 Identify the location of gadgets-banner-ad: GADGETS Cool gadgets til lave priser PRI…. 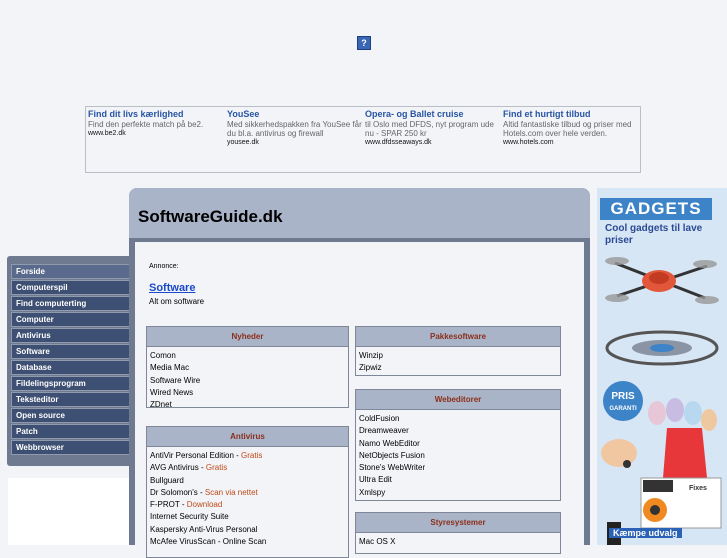
(662, 366).